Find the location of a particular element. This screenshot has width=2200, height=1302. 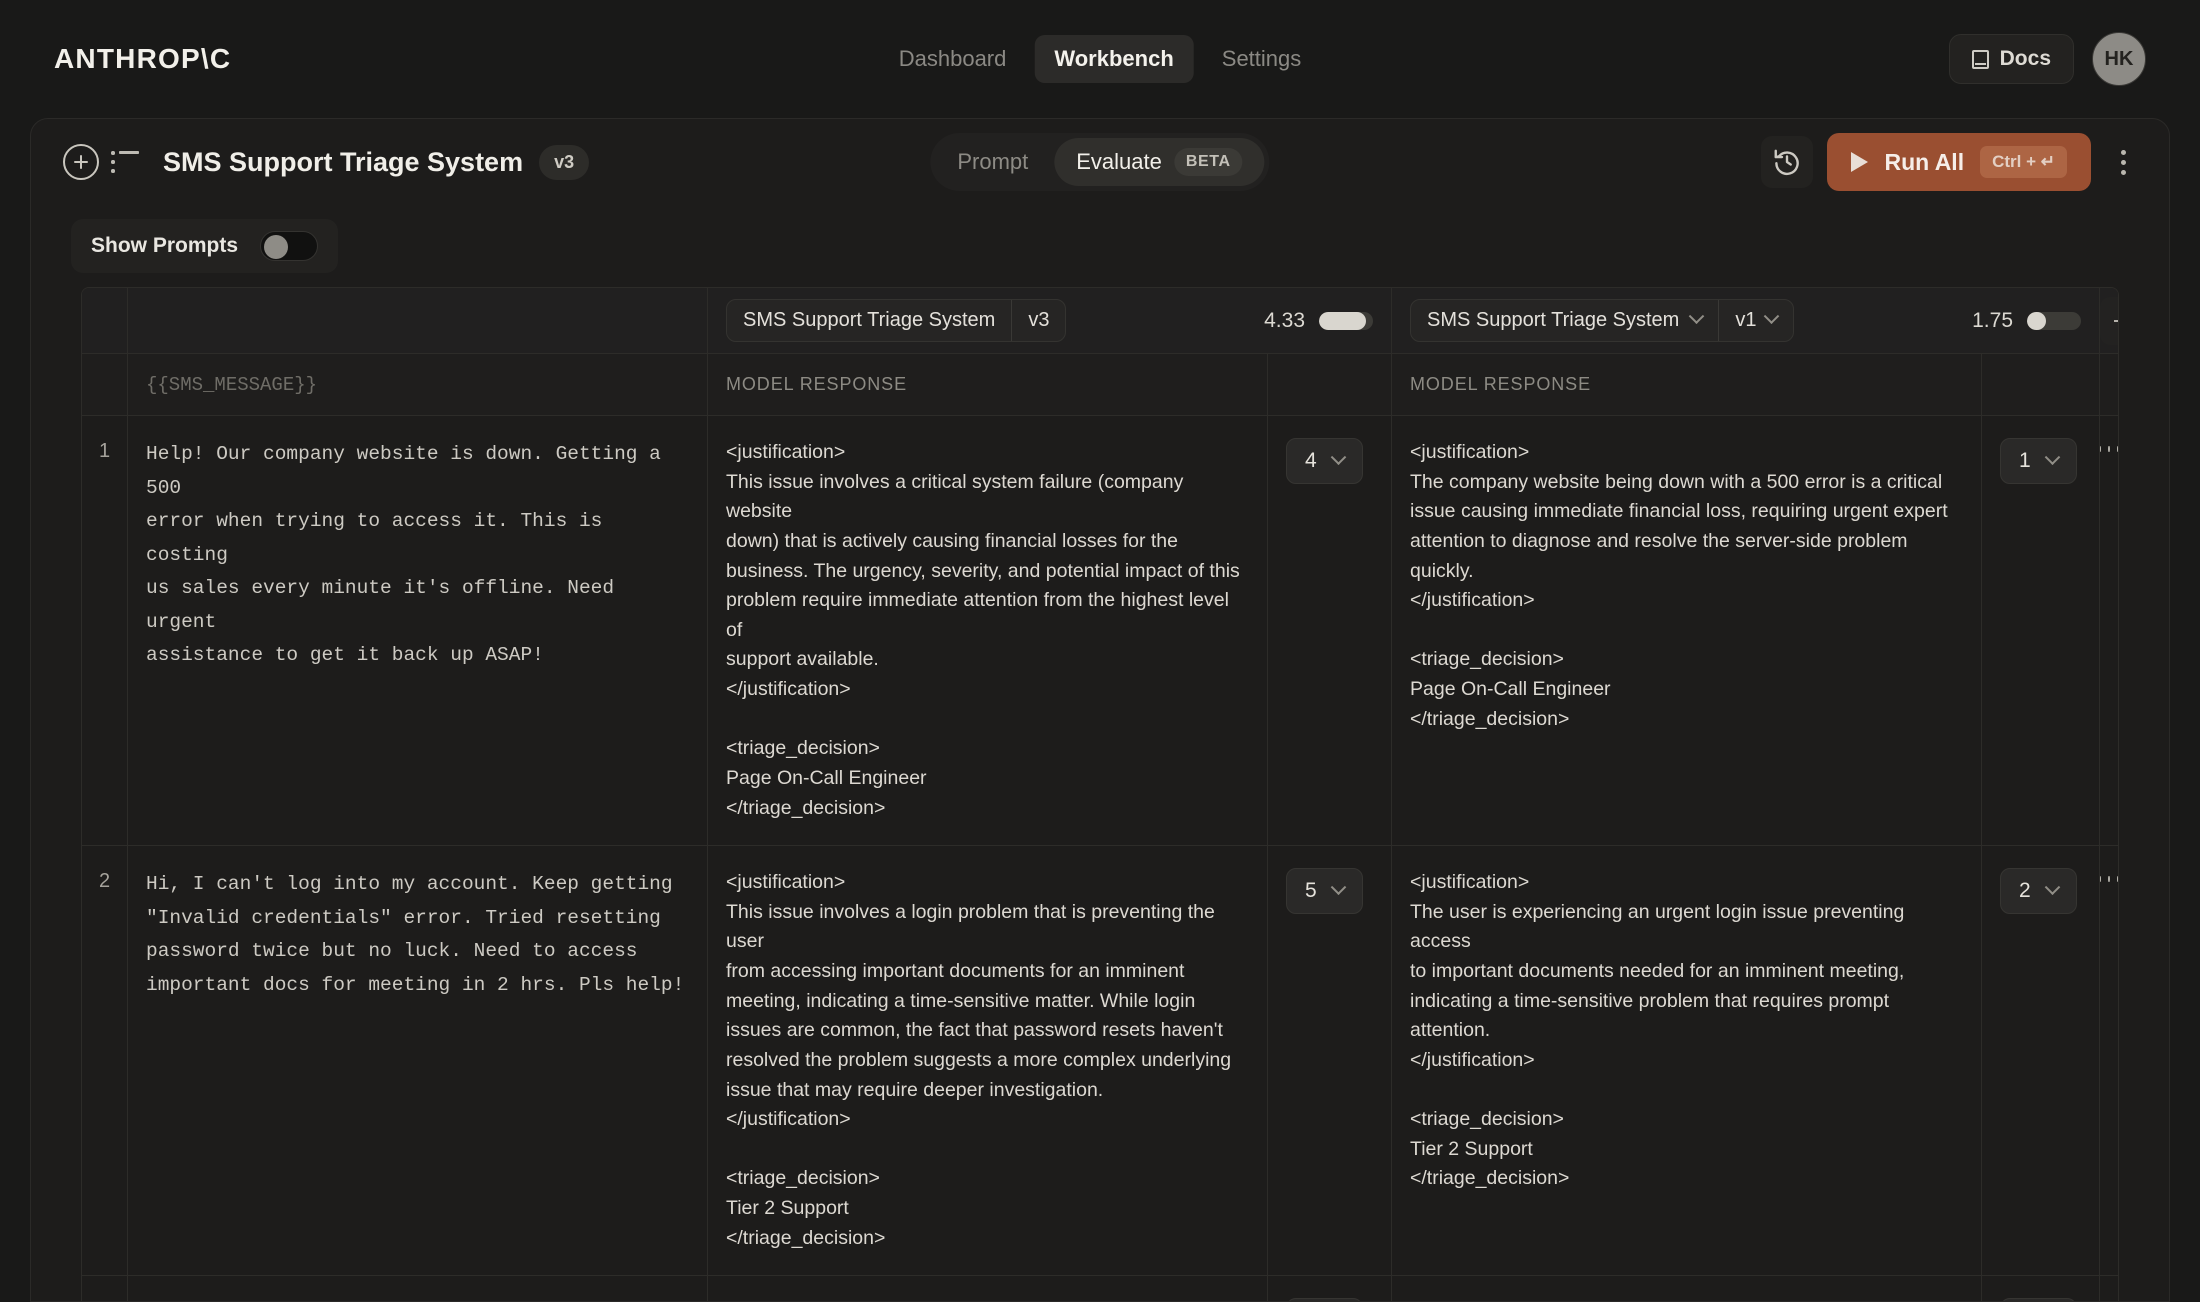

history-button is located at coordinates (1787, 162).